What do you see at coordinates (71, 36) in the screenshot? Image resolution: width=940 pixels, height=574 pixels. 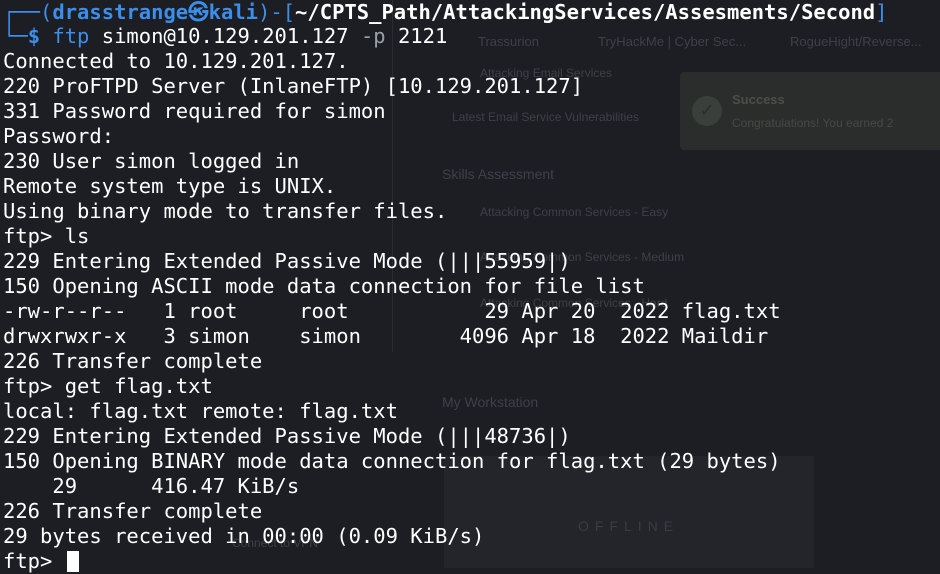 I see `command-name: ftp` at bounding box center [71, 36].